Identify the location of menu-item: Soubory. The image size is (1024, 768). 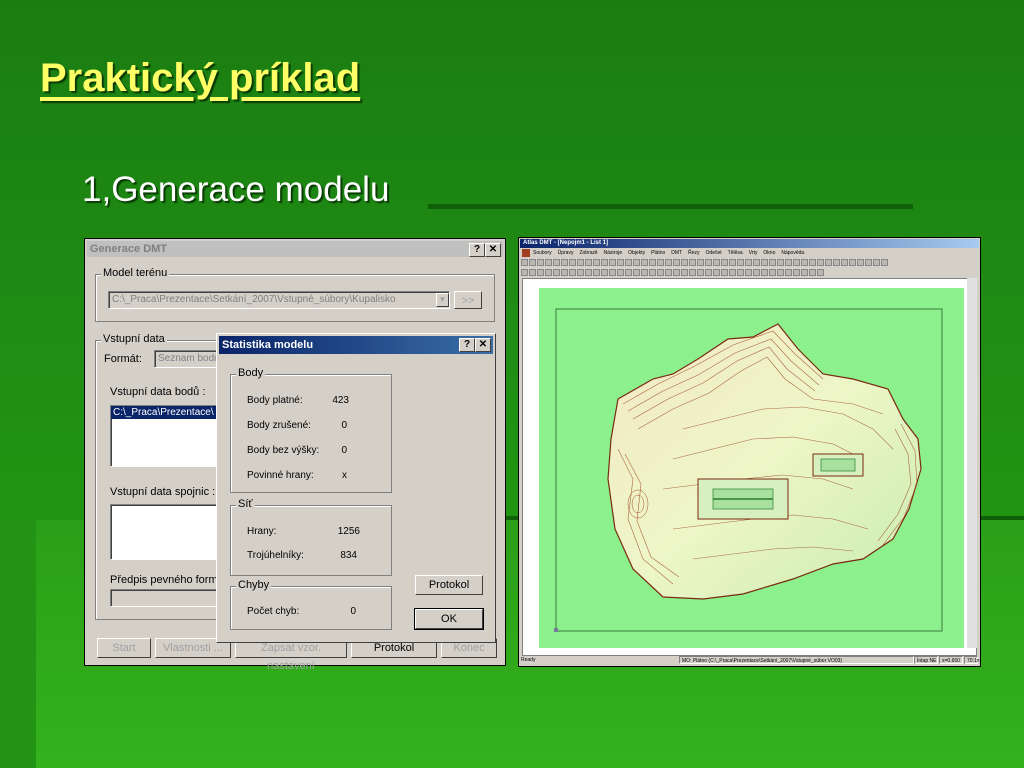
(542, 253).